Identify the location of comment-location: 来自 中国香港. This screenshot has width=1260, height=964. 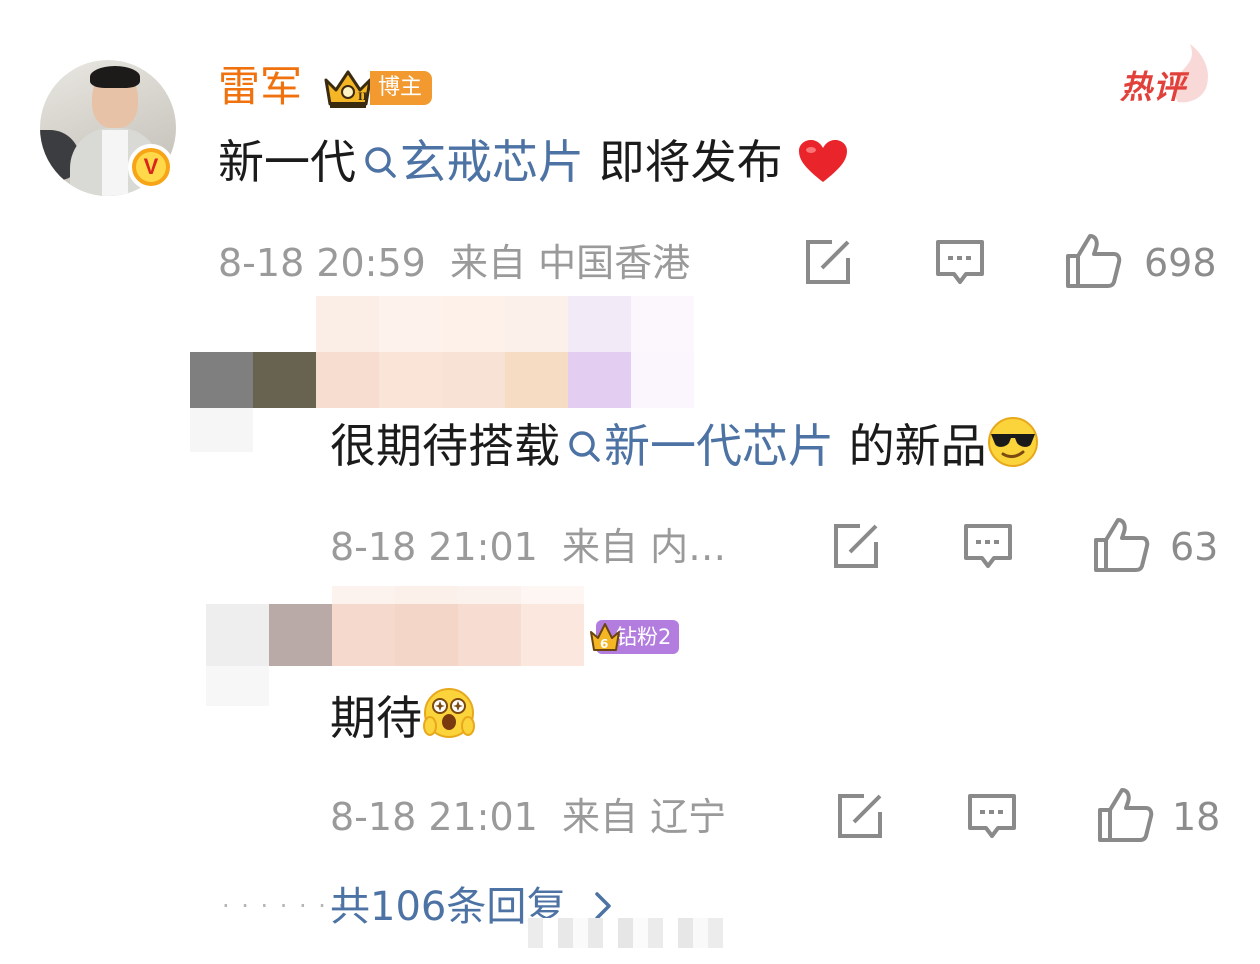
(570, 263).